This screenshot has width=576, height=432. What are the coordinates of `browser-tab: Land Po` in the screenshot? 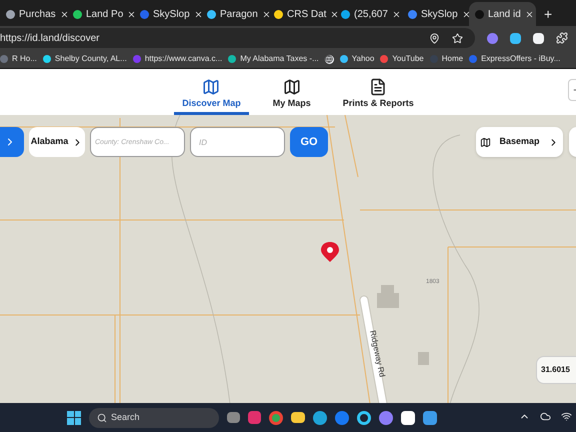 It's located at (100, 14).